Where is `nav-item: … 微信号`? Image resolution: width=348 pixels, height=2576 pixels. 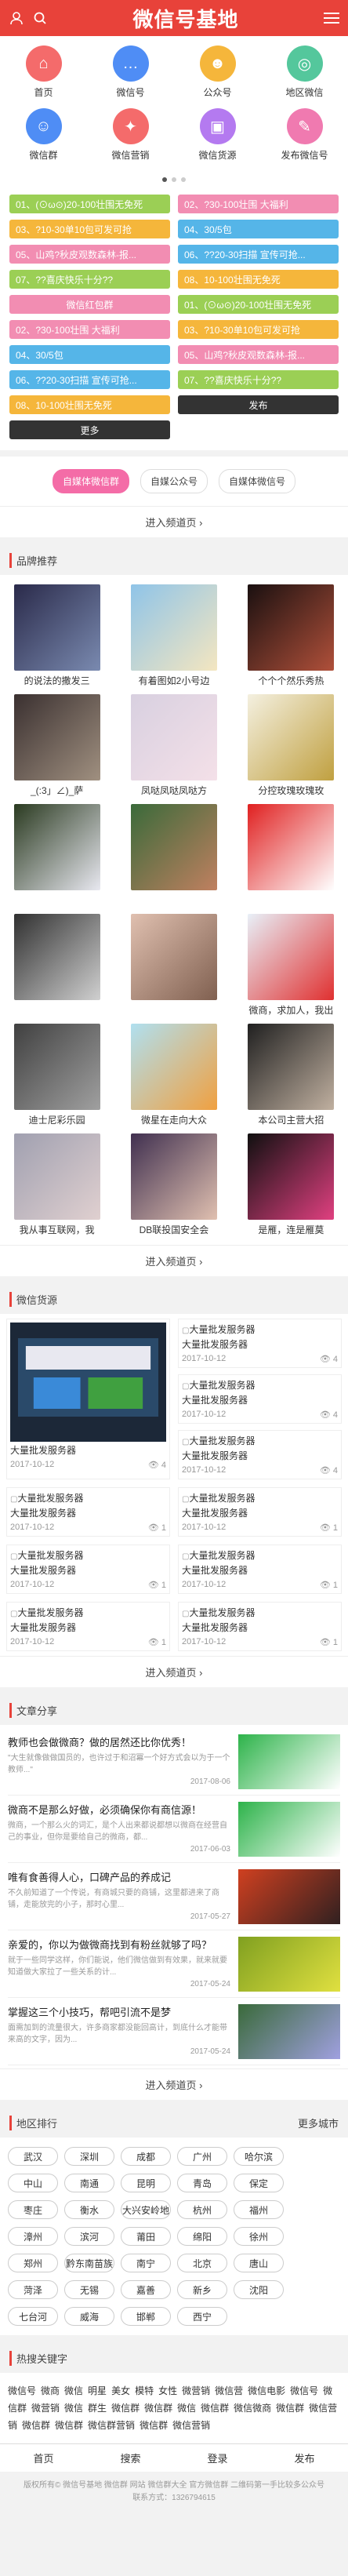 nav-item: … 微信号 is located at coordinates (130, 76).